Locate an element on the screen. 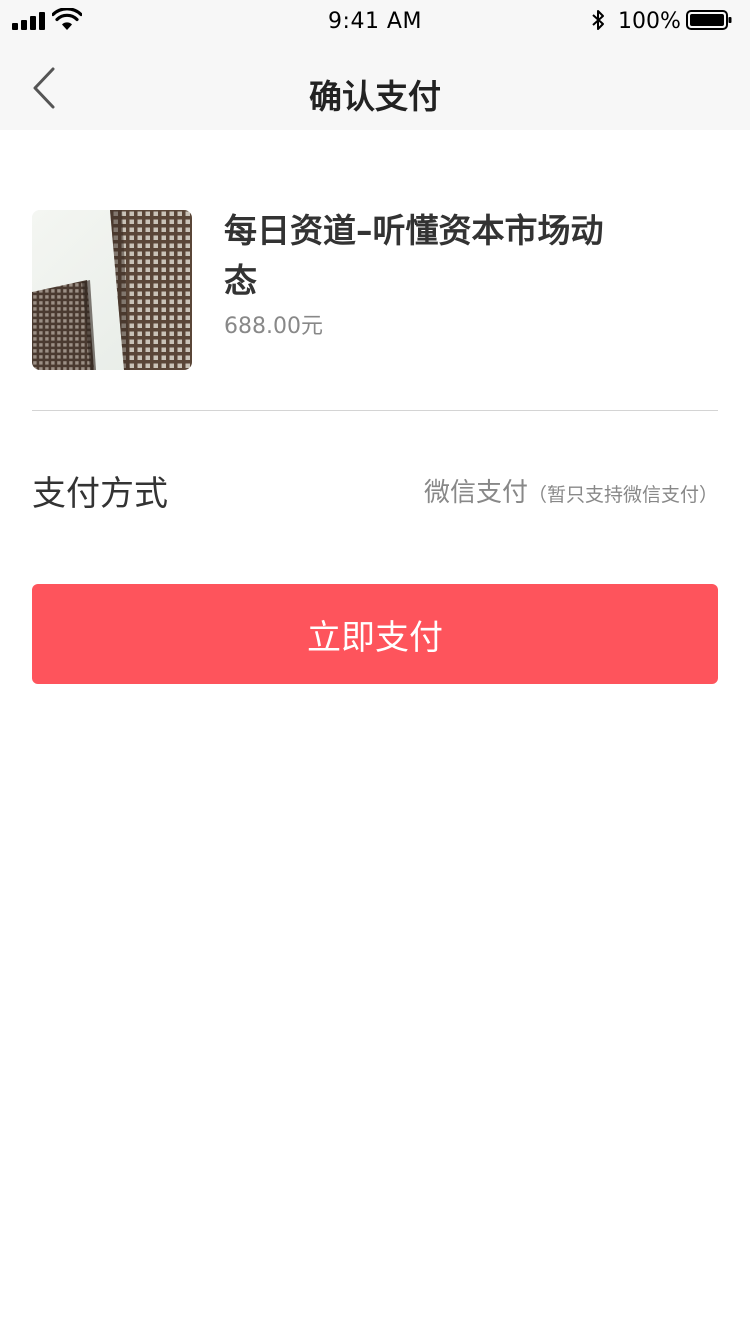 The width and height of the screenshot is (750, 1334). payment-method-label: 支付方式 is located at coordinates (100, 494).